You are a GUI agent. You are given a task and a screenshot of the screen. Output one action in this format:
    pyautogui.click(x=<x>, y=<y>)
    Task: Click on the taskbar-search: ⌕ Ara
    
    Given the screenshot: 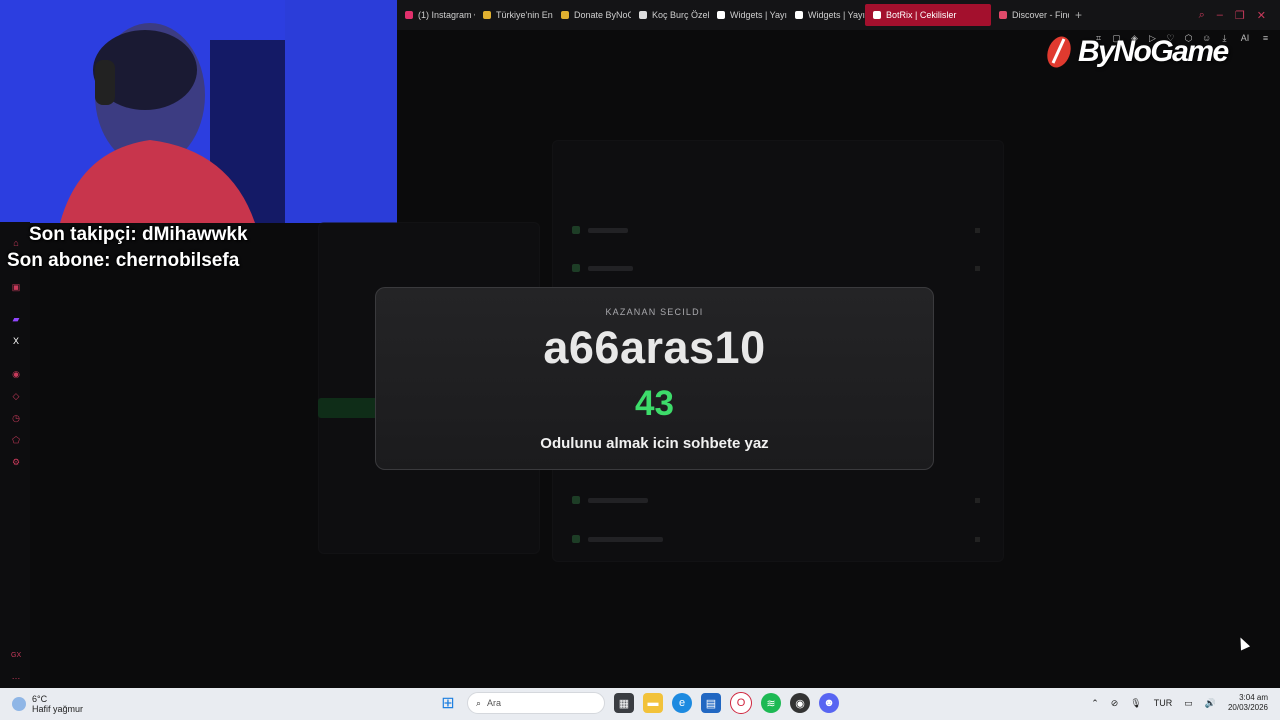 What is the action you would take?
    pyautogui.click(x=536, y=703)
    